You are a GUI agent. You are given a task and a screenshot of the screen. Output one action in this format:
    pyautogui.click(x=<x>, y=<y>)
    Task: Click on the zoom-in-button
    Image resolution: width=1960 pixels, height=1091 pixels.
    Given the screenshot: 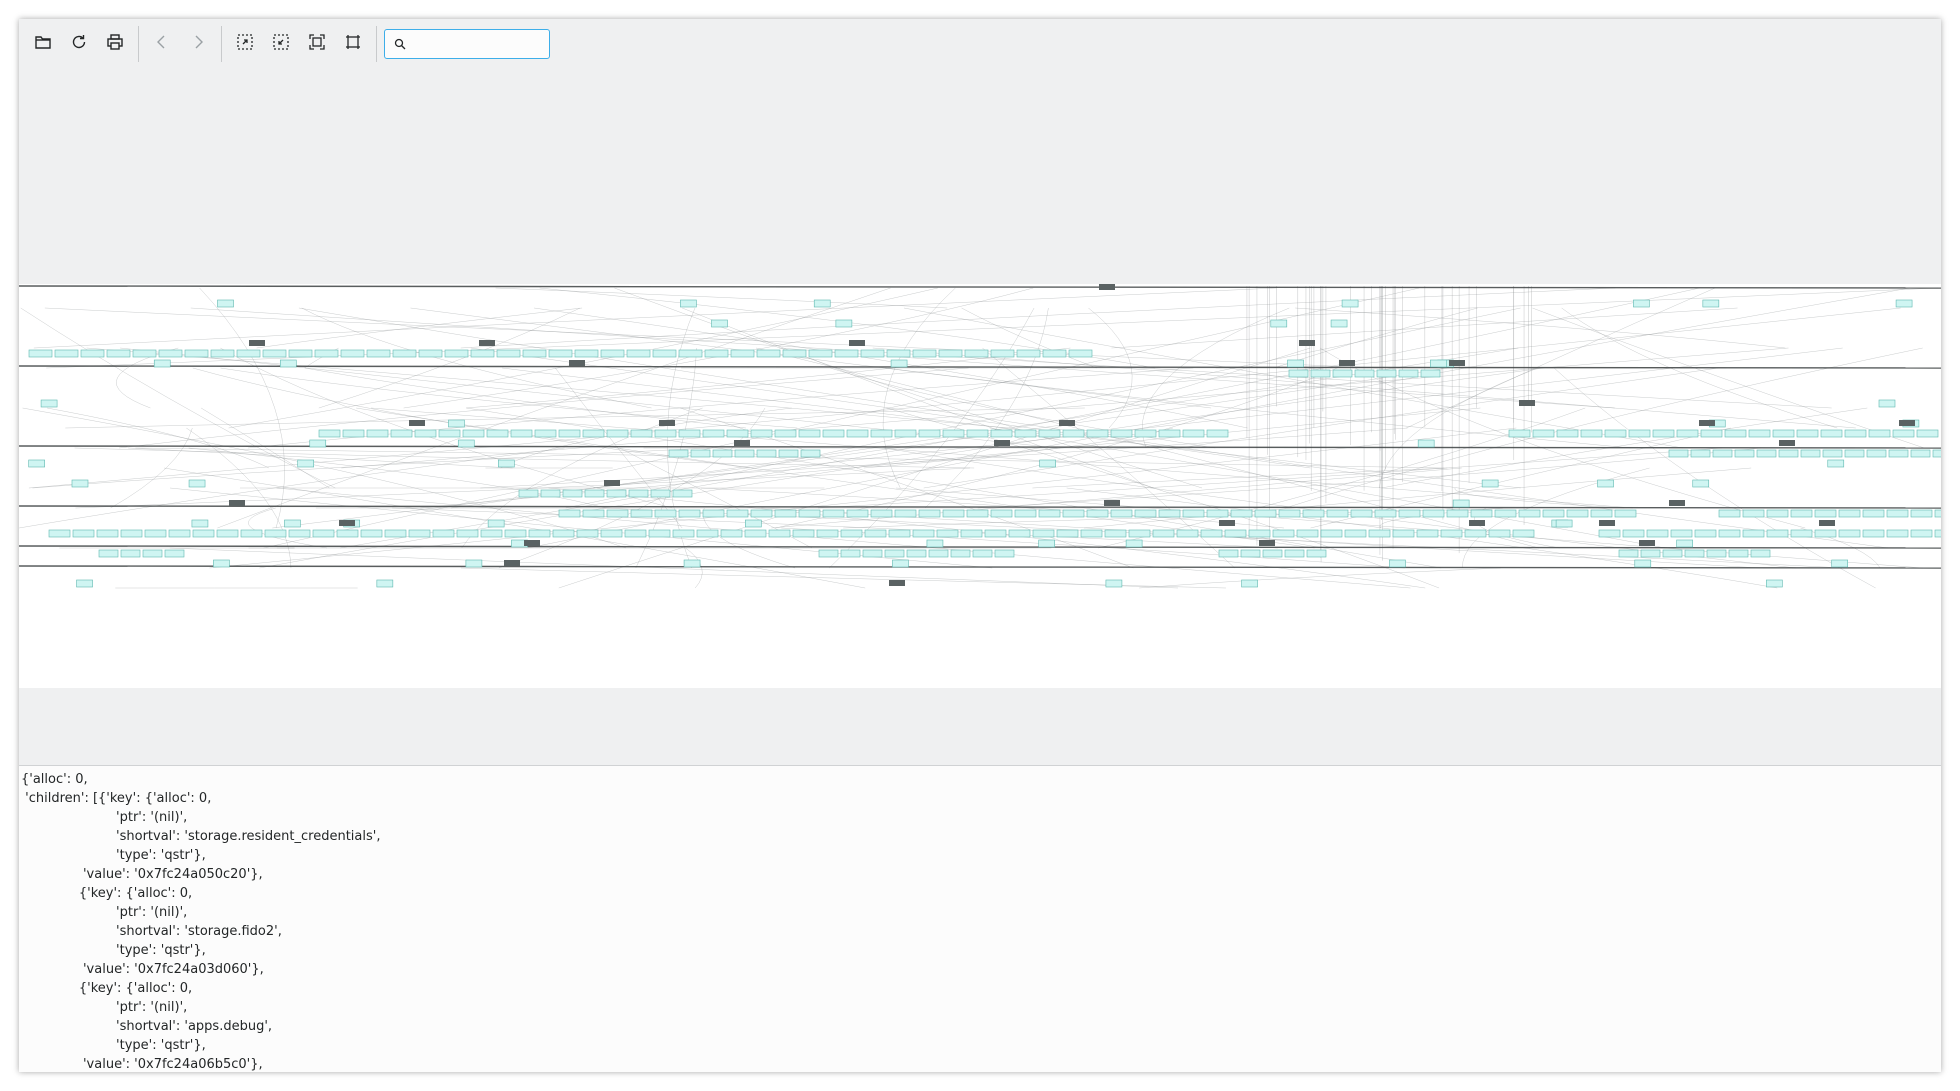 What is the action you would take?
    pyautogui.click(x=245, y=44)
    